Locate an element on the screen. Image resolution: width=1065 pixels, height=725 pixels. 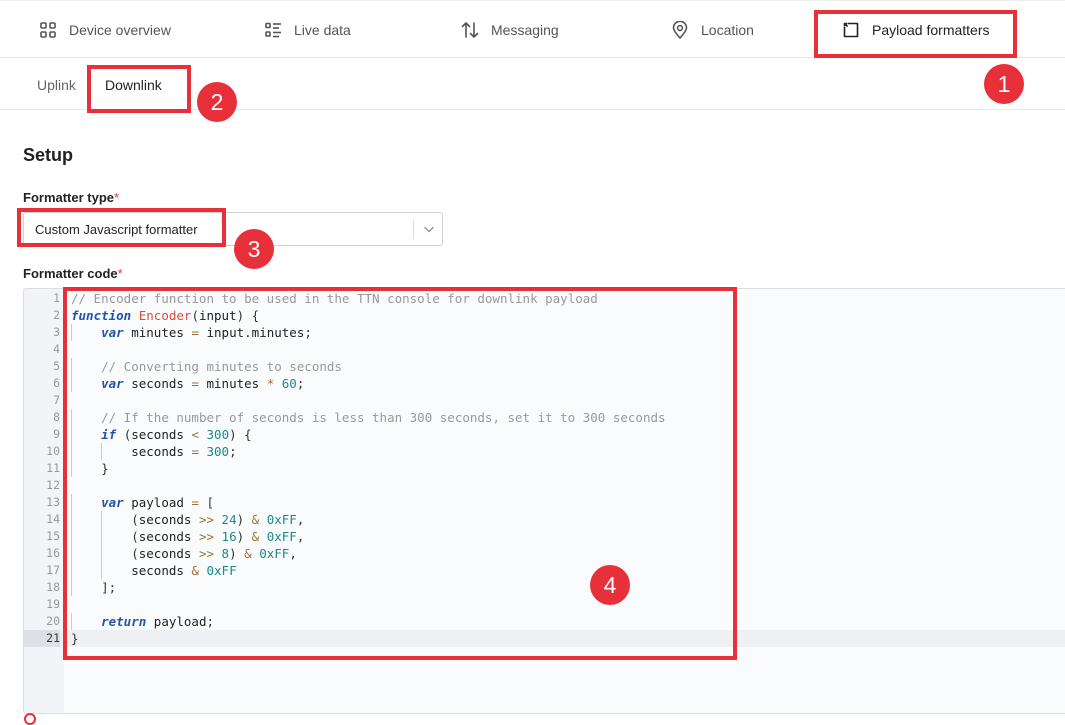
line-number: 2 is located at coordinates (56, 315).